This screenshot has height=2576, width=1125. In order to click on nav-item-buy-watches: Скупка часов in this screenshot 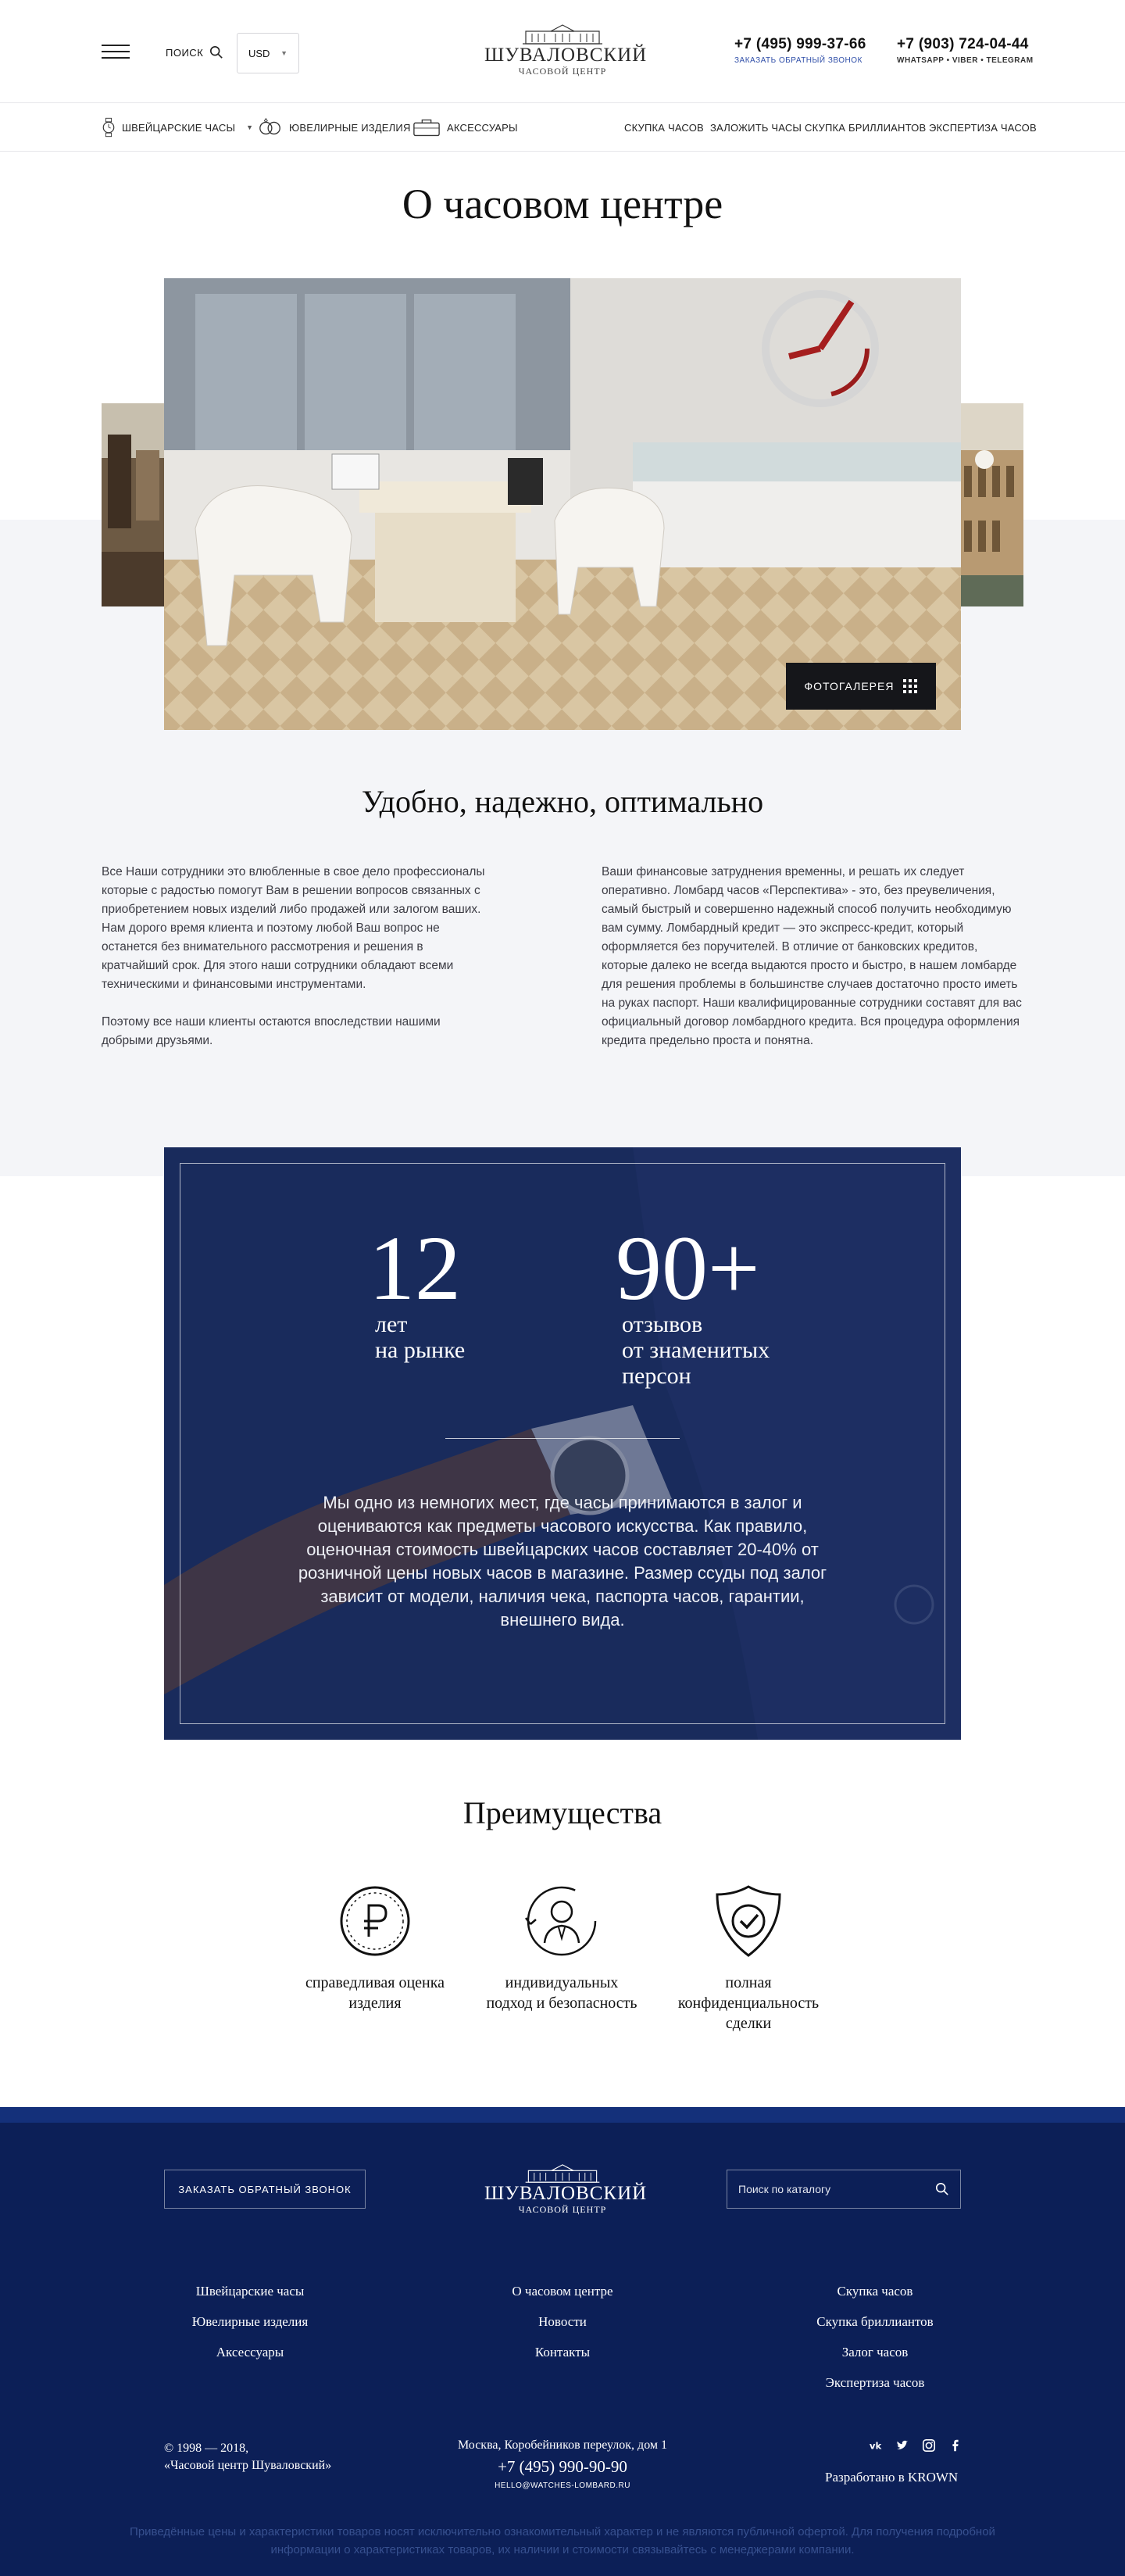, I will do `click(664, 127)`.